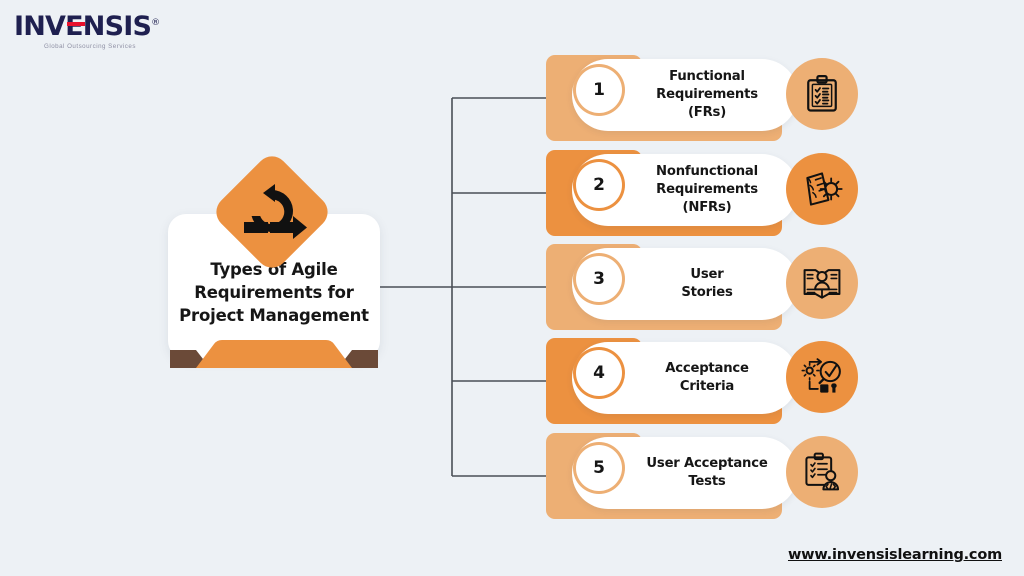 The height and width of the screenshot is (576, 1024). What do you see at coordinates (822, 94) in the screenshot?
I see `clipboard-checklist-icon` at bounding box center [822, 94].